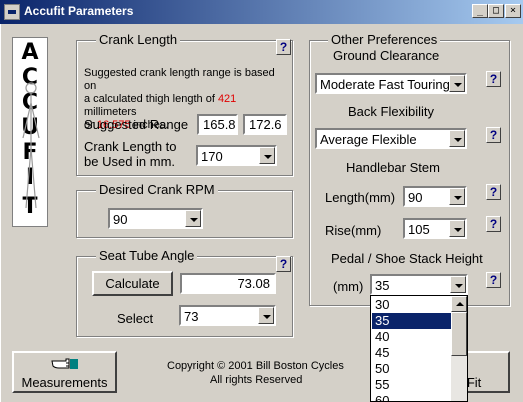 This screenshot has height=402, width=523. I want to click on logo-letter: A, so click(30, 52).